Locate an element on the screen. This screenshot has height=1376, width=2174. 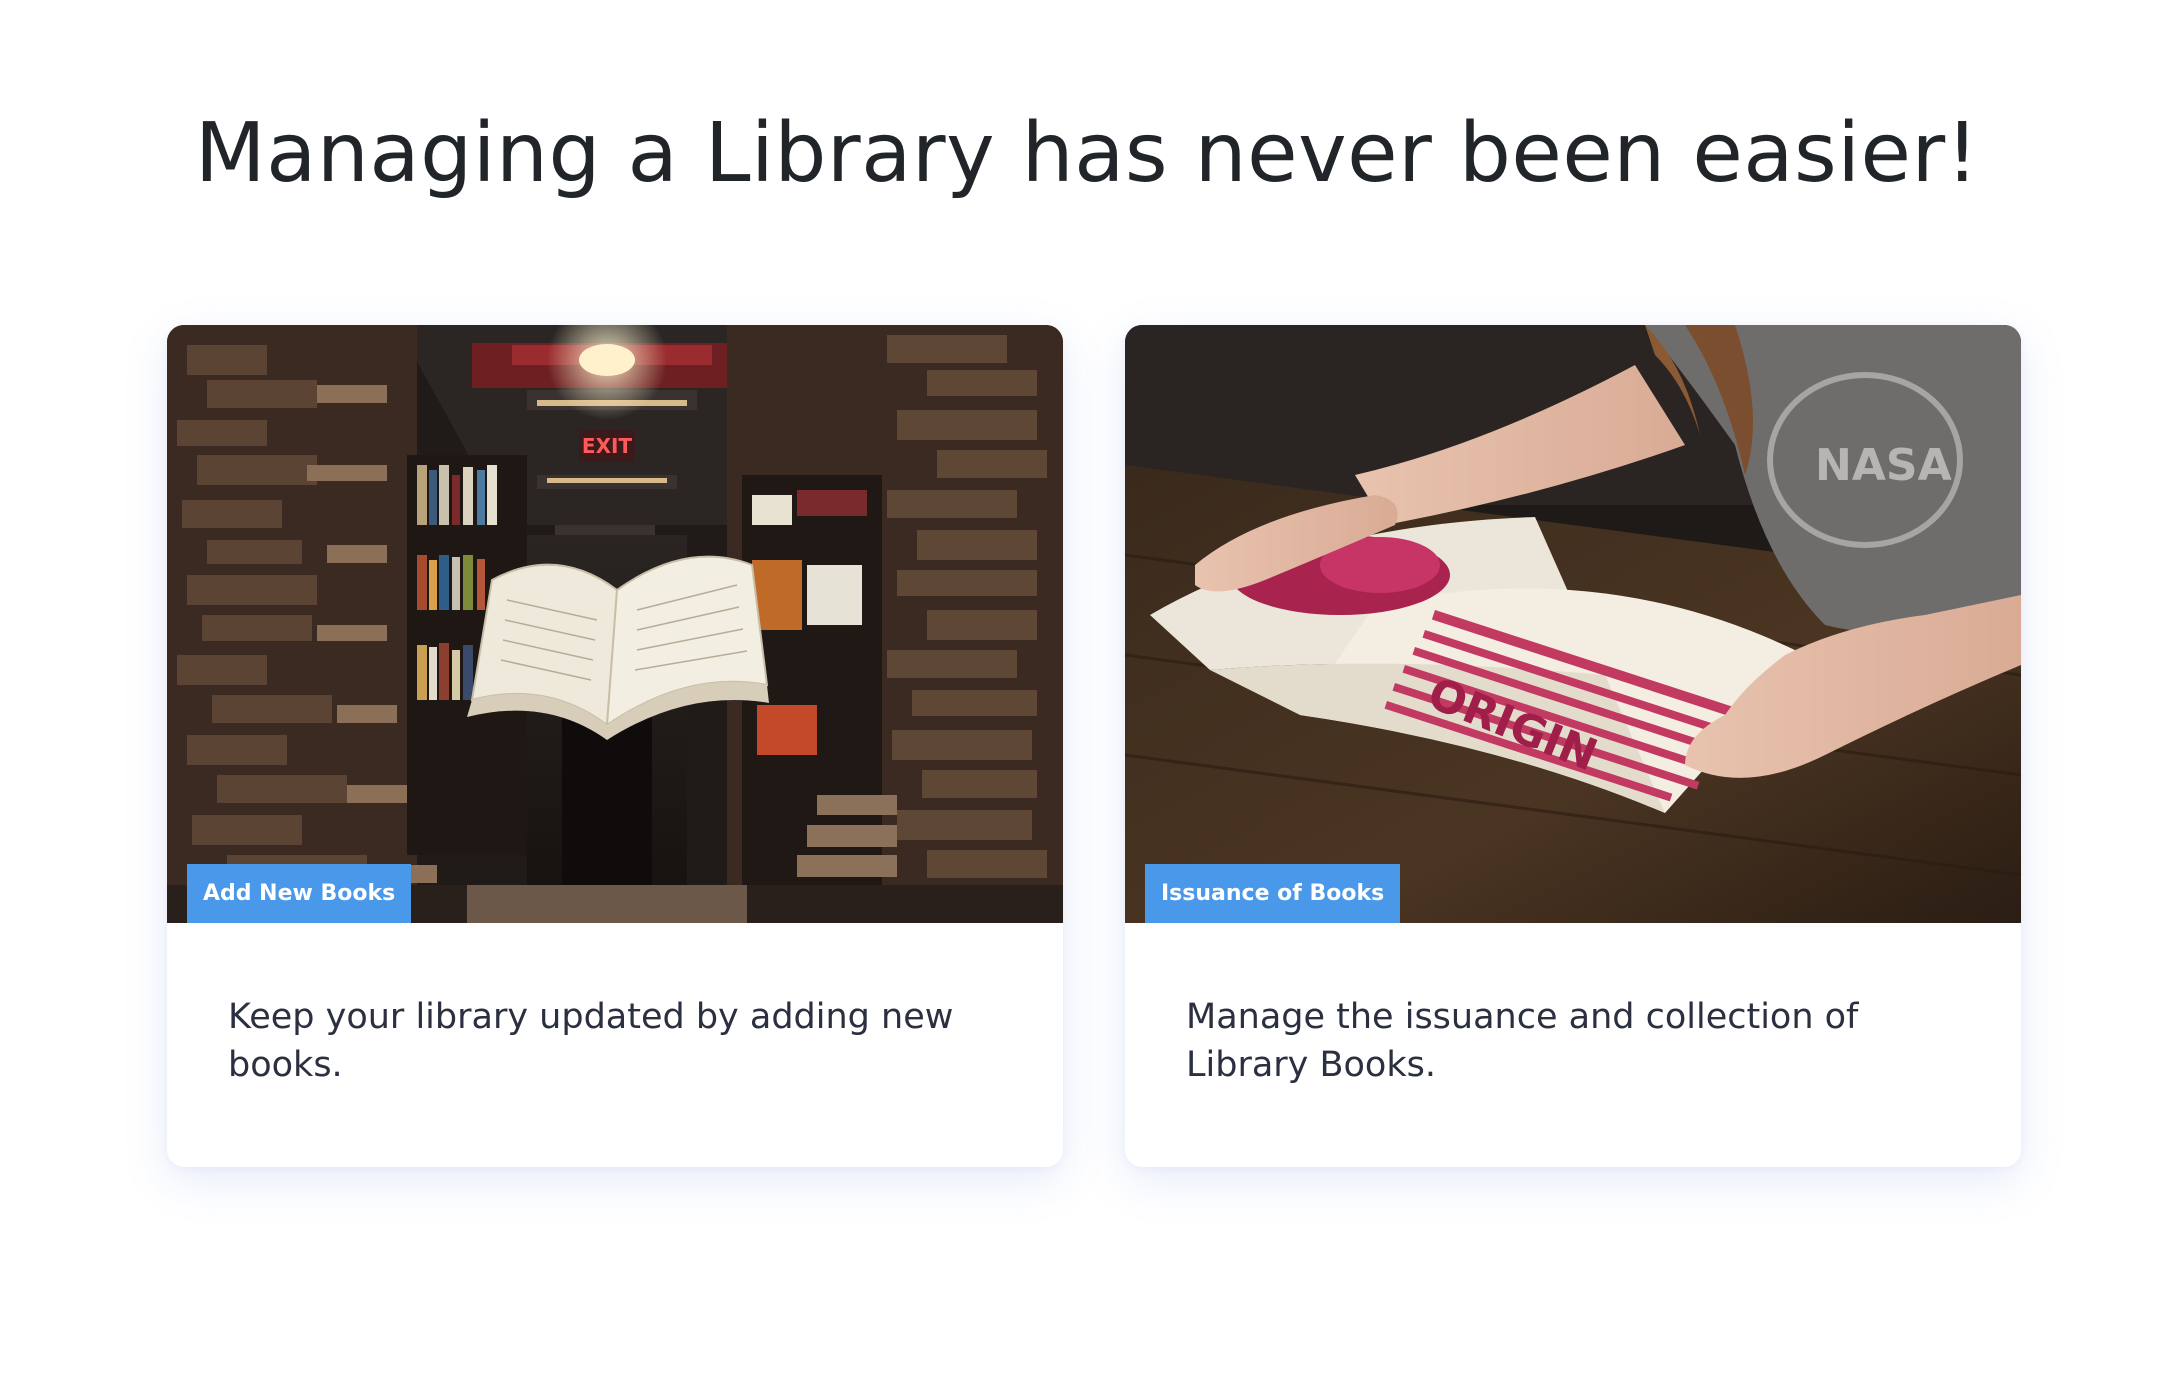
badge-issuance-of-books: Issuance of Books is located at coordinates (1273, 893).